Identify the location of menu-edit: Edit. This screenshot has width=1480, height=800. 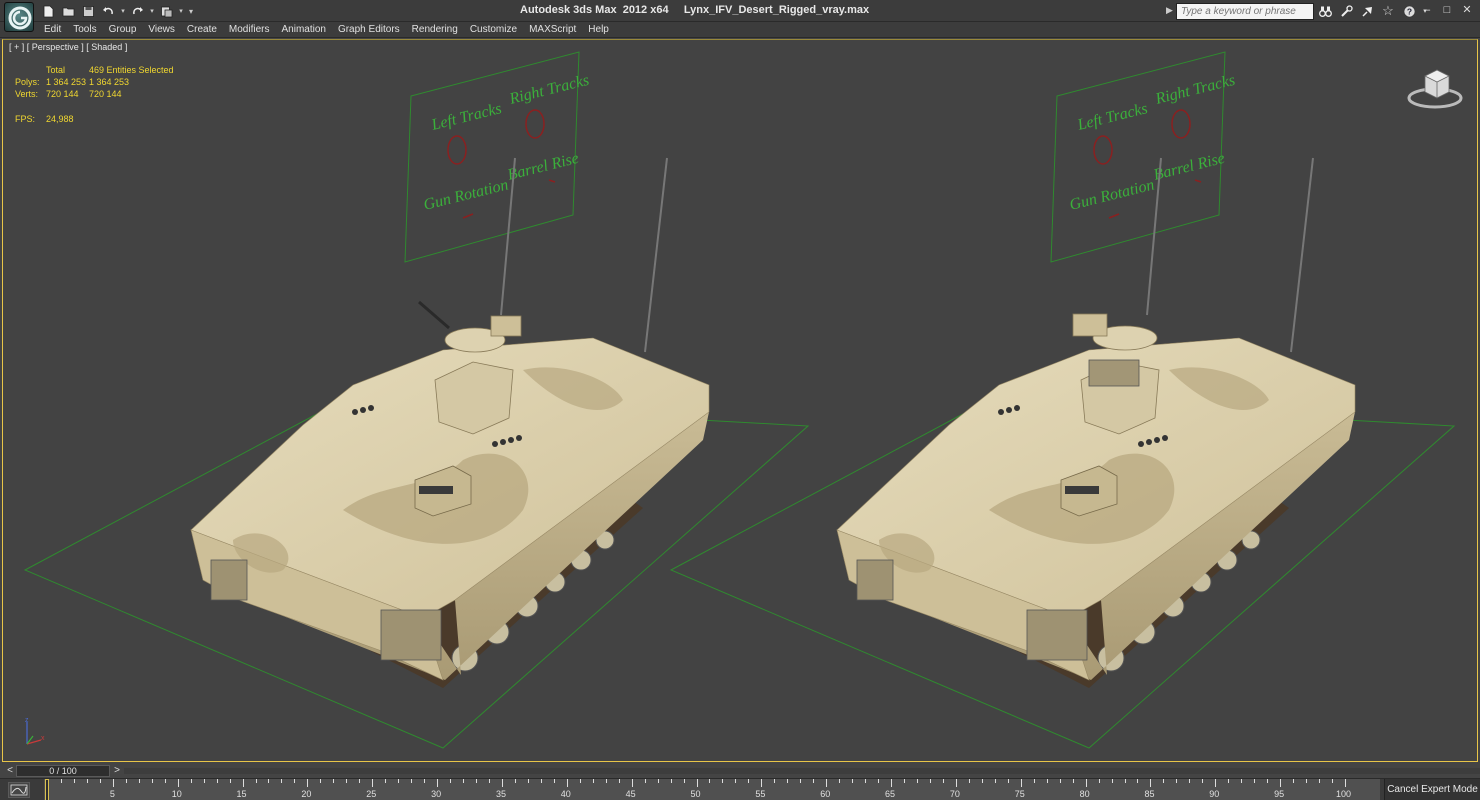
(55, 30).